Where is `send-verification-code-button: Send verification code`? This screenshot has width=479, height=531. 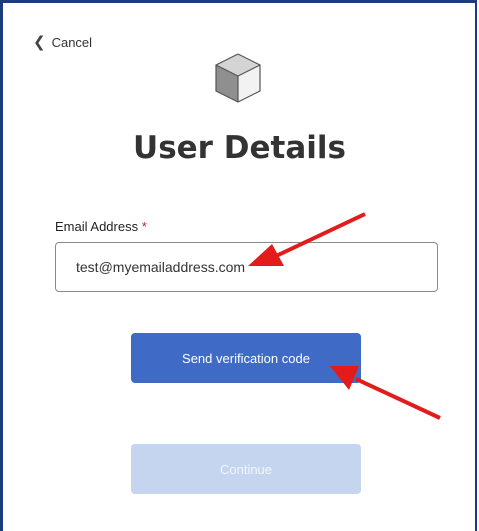 send-verification-code-button: Send verification code is located at coordinates (246, 358).